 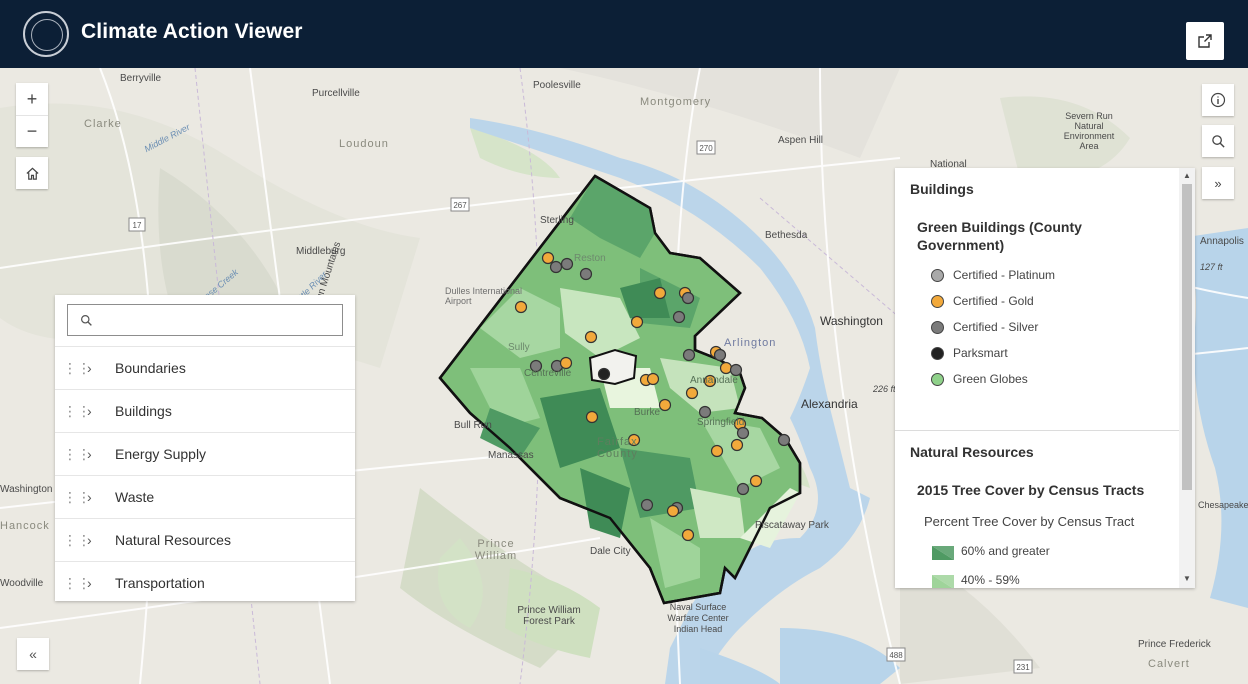 What do you see at coordinates (473, 425) in the screenshot?
I see `place-label: Bull Run` at bounding box center [473, 425].